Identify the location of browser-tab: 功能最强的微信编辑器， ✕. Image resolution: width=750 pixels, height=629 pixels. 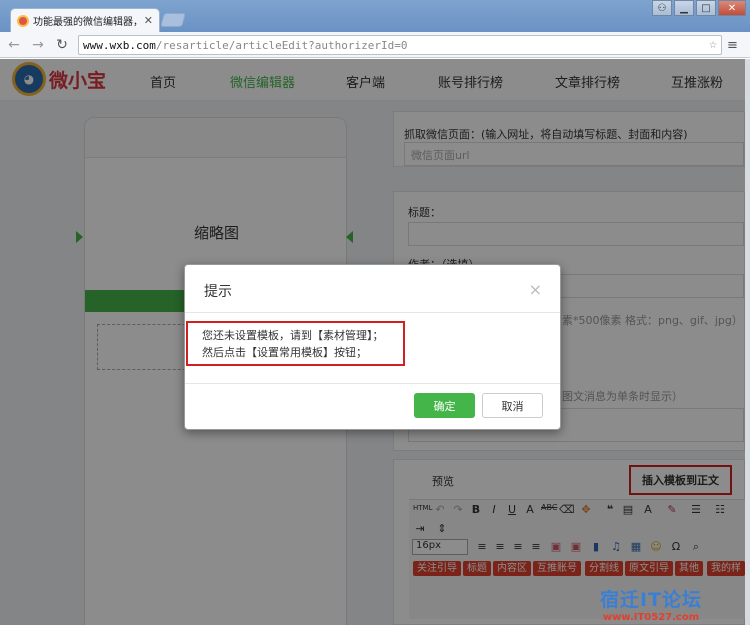
(85, 20).